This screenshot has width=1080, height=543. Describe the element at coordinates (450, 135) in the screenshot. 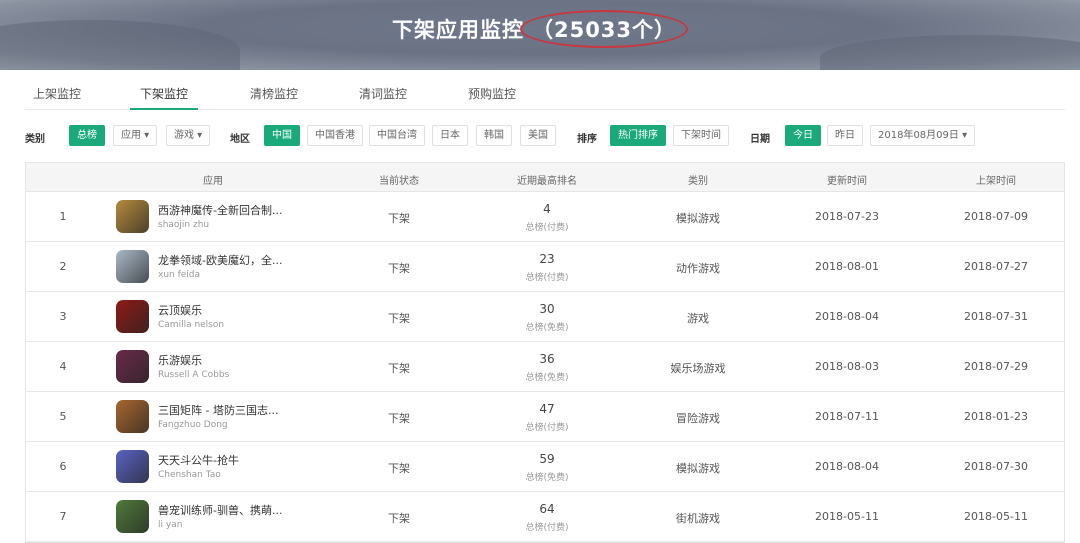

I see `region-japan: 日本` at that location.